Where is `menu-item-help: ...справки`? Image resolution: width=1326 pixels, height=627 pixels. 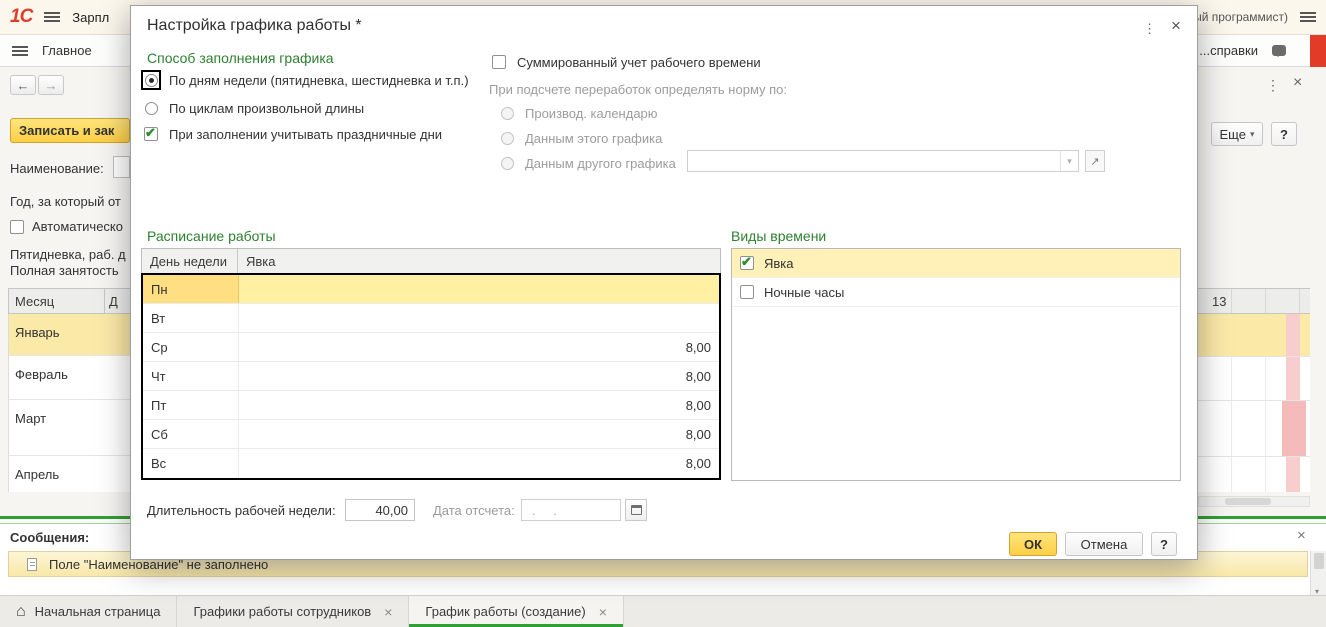
menu-item-help: ...справки is located at coordinates (1228, 50).